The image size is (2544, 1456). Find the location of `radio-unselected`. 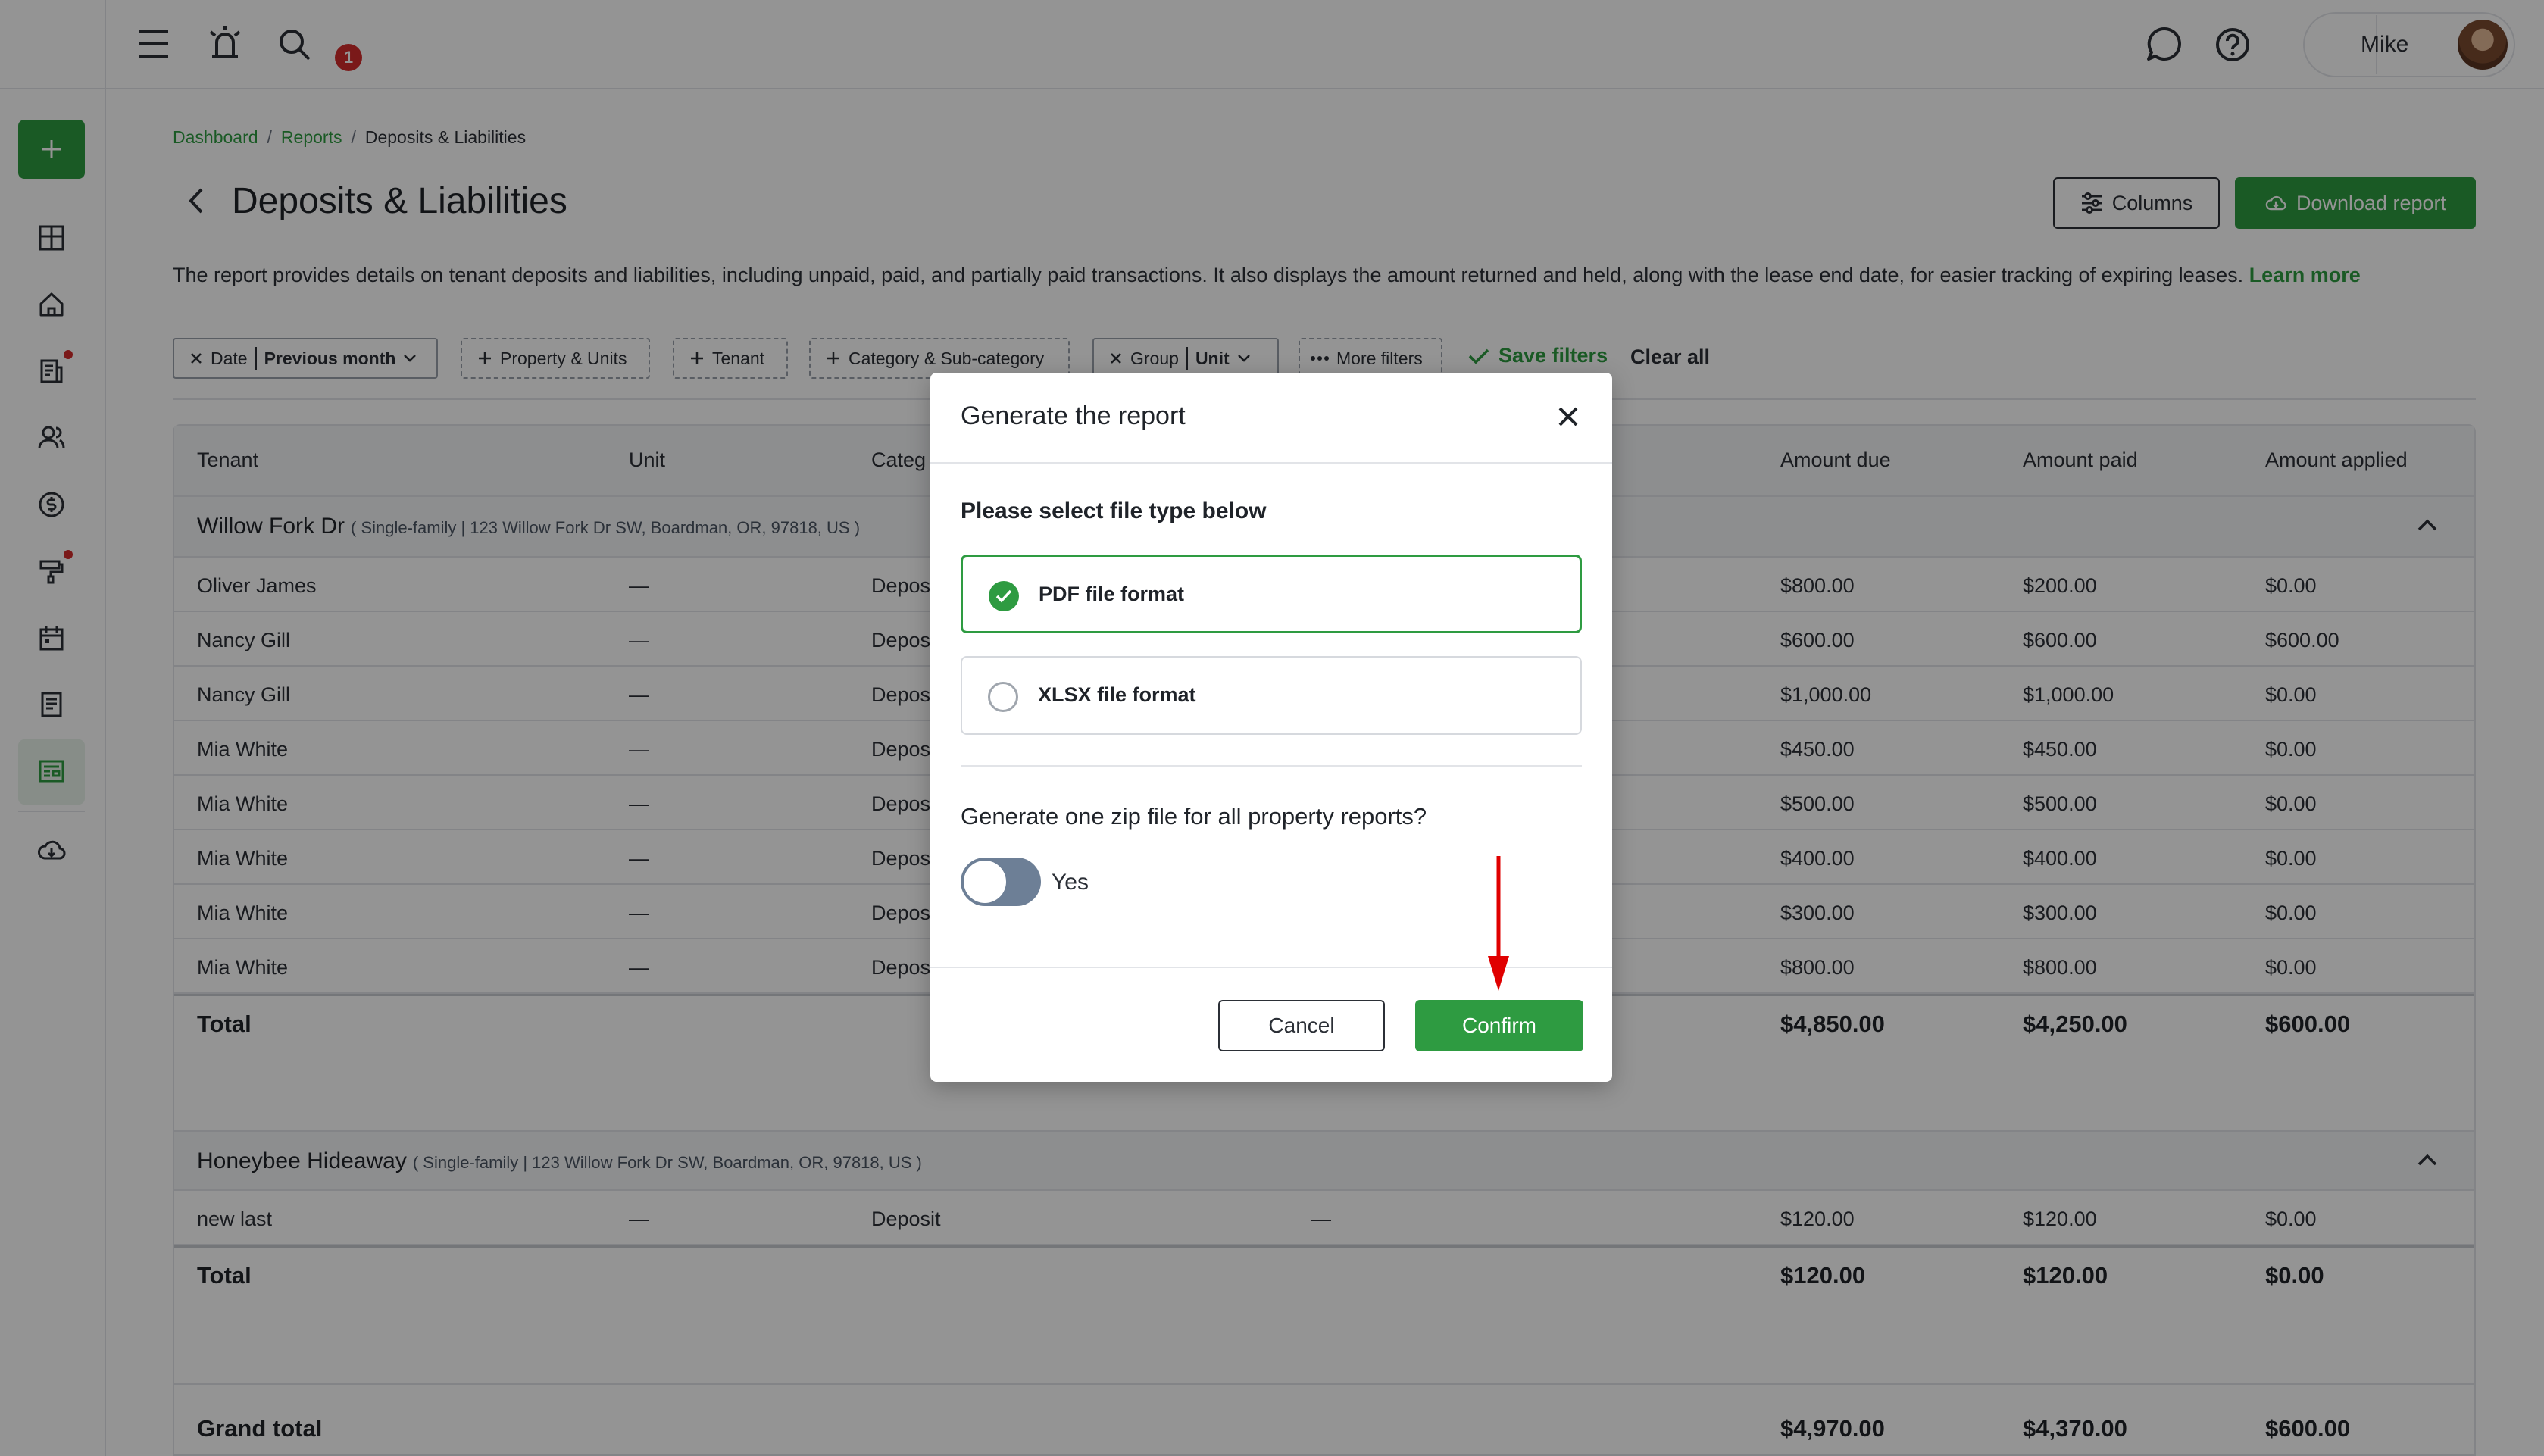

radio-unselected is located at coordinates (1003, 697).